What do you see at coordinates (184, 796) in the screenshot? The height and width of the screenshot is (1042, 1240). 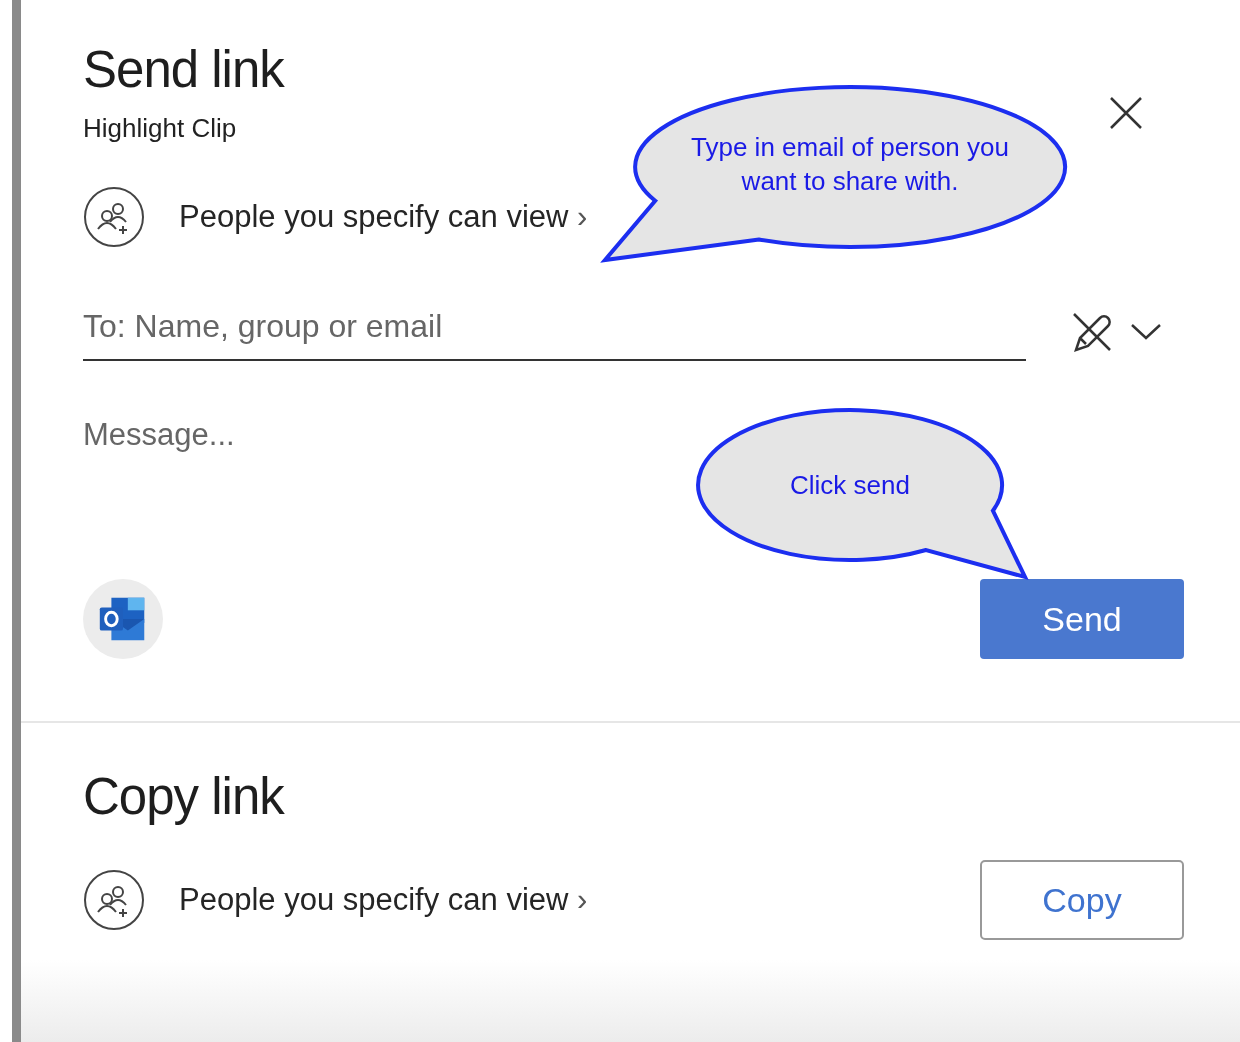 I see `copy-link-title: Copy link` at bounding box center [184, 796].